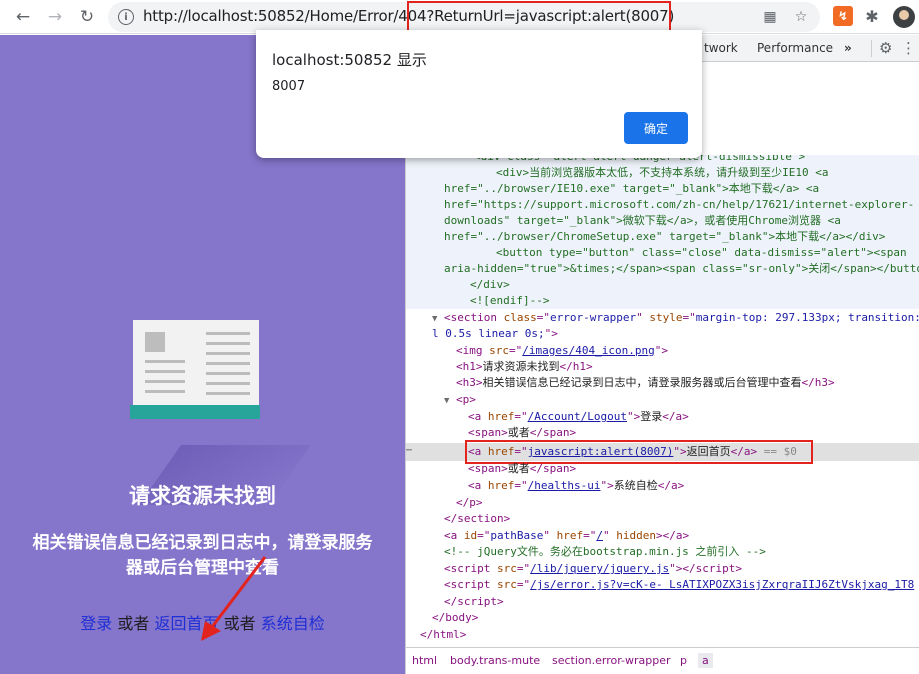 This screenshot has height=674, width=919. Describe the element at coordinates (424, 660) in the screenshot. I see `breadcrumb-html: html` at that location.